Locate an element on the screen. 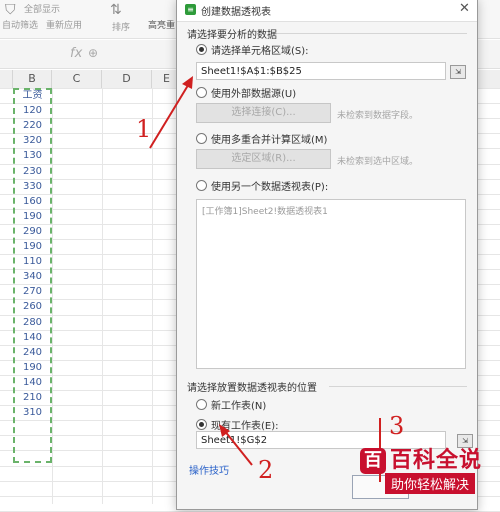 The image size is (500, 512). annotation-1: 1 is located at coordinates (144, 129).